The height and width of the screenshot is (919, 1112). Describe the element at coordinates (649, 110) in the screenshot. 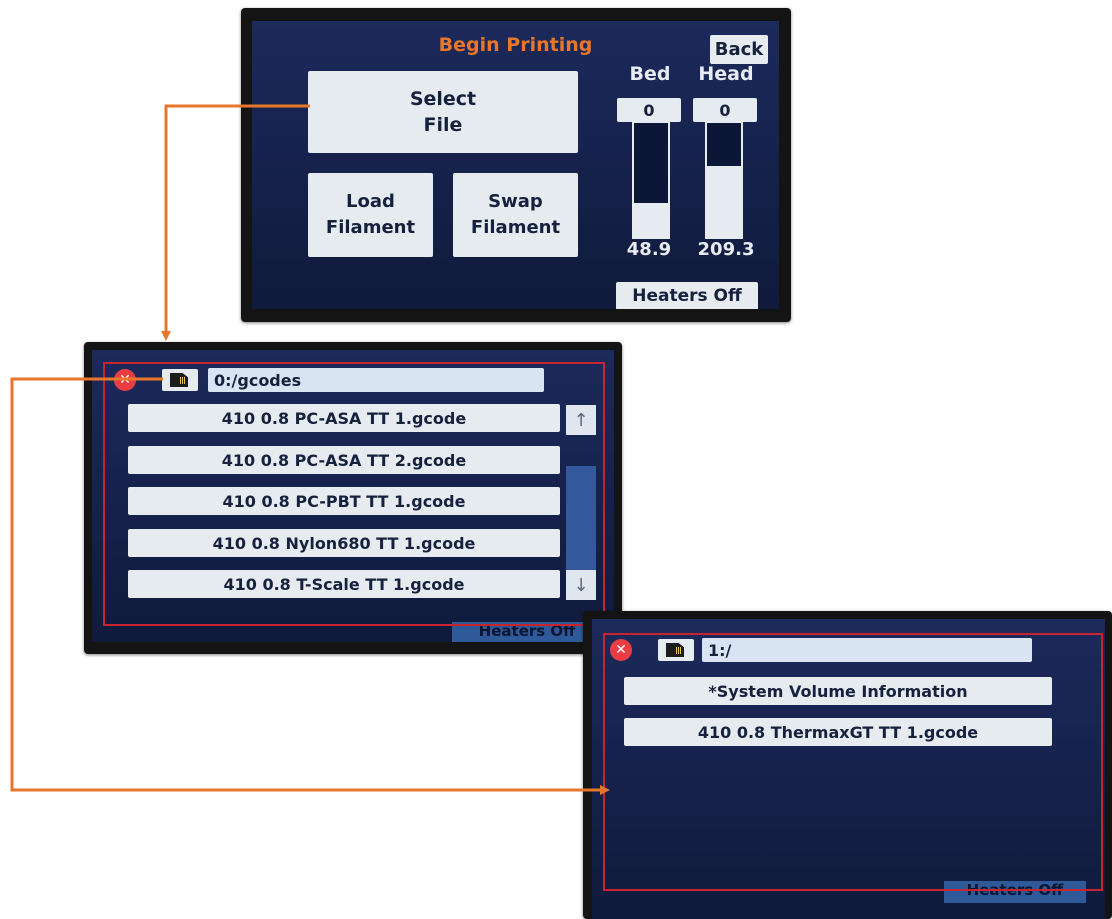

I see `bed-setpoint-field: 0` at that location.